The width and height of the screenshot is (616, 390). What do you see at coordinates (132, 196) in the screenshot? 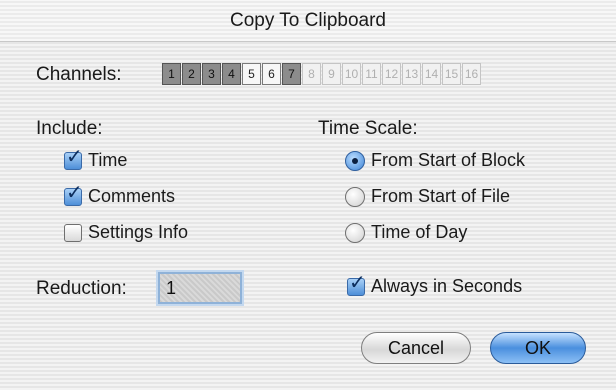
I see `comments-label: Comments` at bounding box center [132, 196].